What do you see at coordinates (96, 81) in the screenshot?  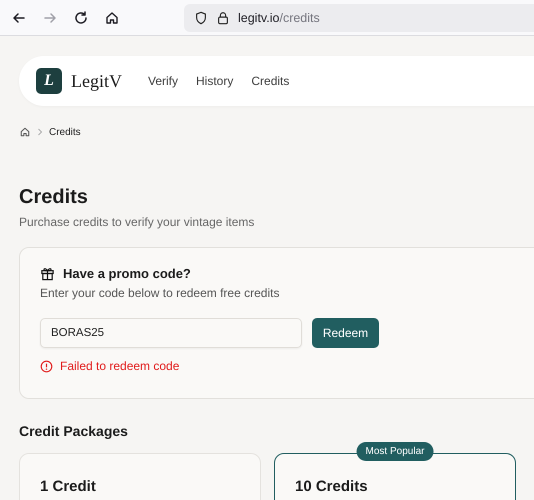 I see `brand-name: LegitV` at bounding box center [96, 81].